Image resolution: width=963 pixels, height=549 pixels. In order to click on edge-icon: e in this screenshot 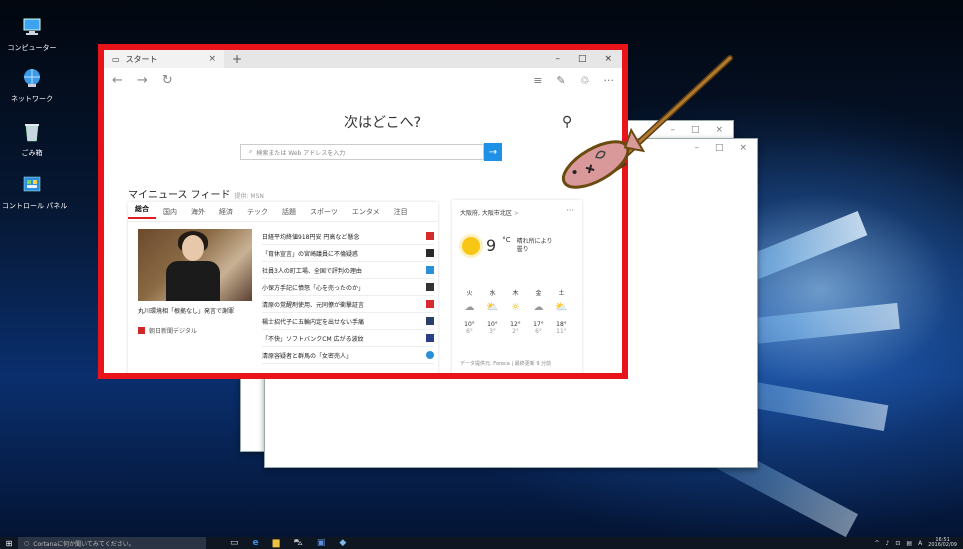, I will do `click(256, 543)`.